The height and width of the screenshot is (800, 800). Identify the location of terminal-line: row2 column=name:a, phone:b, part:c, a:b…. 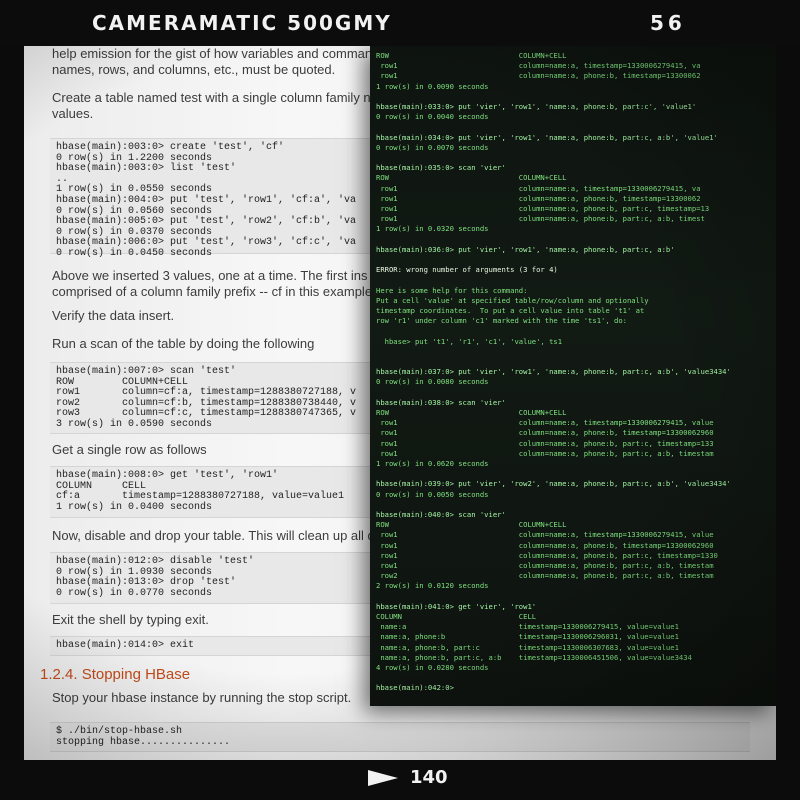
(545, 576).